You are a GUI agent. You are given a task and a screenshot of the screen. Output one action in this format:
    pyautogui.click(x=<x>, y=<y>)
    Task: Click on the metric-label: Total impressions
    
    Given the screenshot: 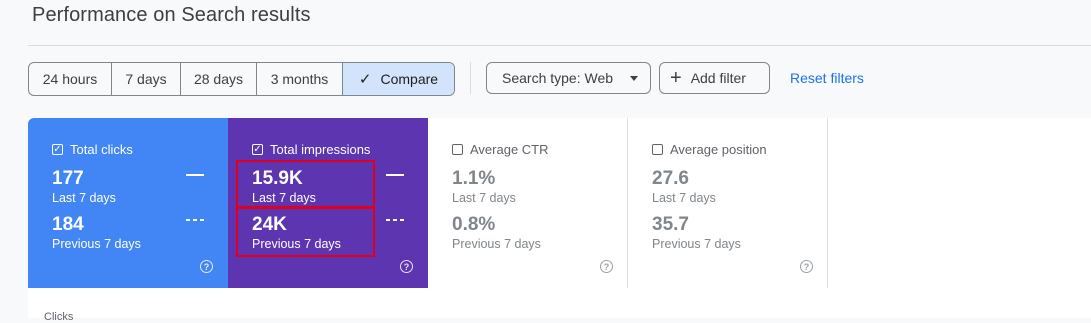 What is the action you would take?
    pyautogui.click(x=320, y=149)
    